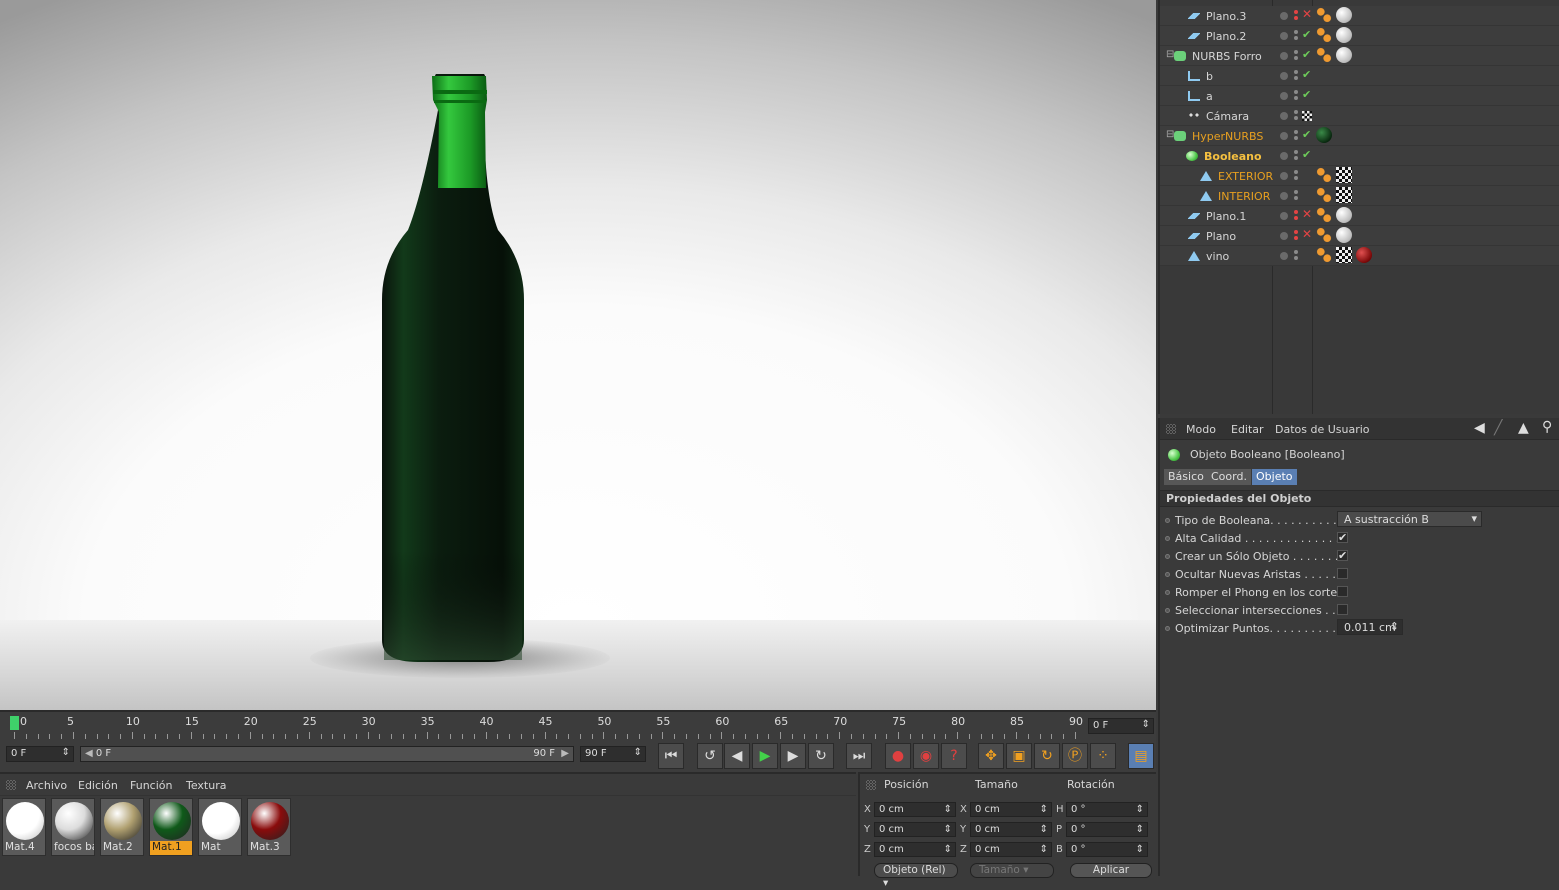 The width and height of the screenshot is (1559, 890). I want to click on scale-key-icon: ▣, so click(1019, 756).